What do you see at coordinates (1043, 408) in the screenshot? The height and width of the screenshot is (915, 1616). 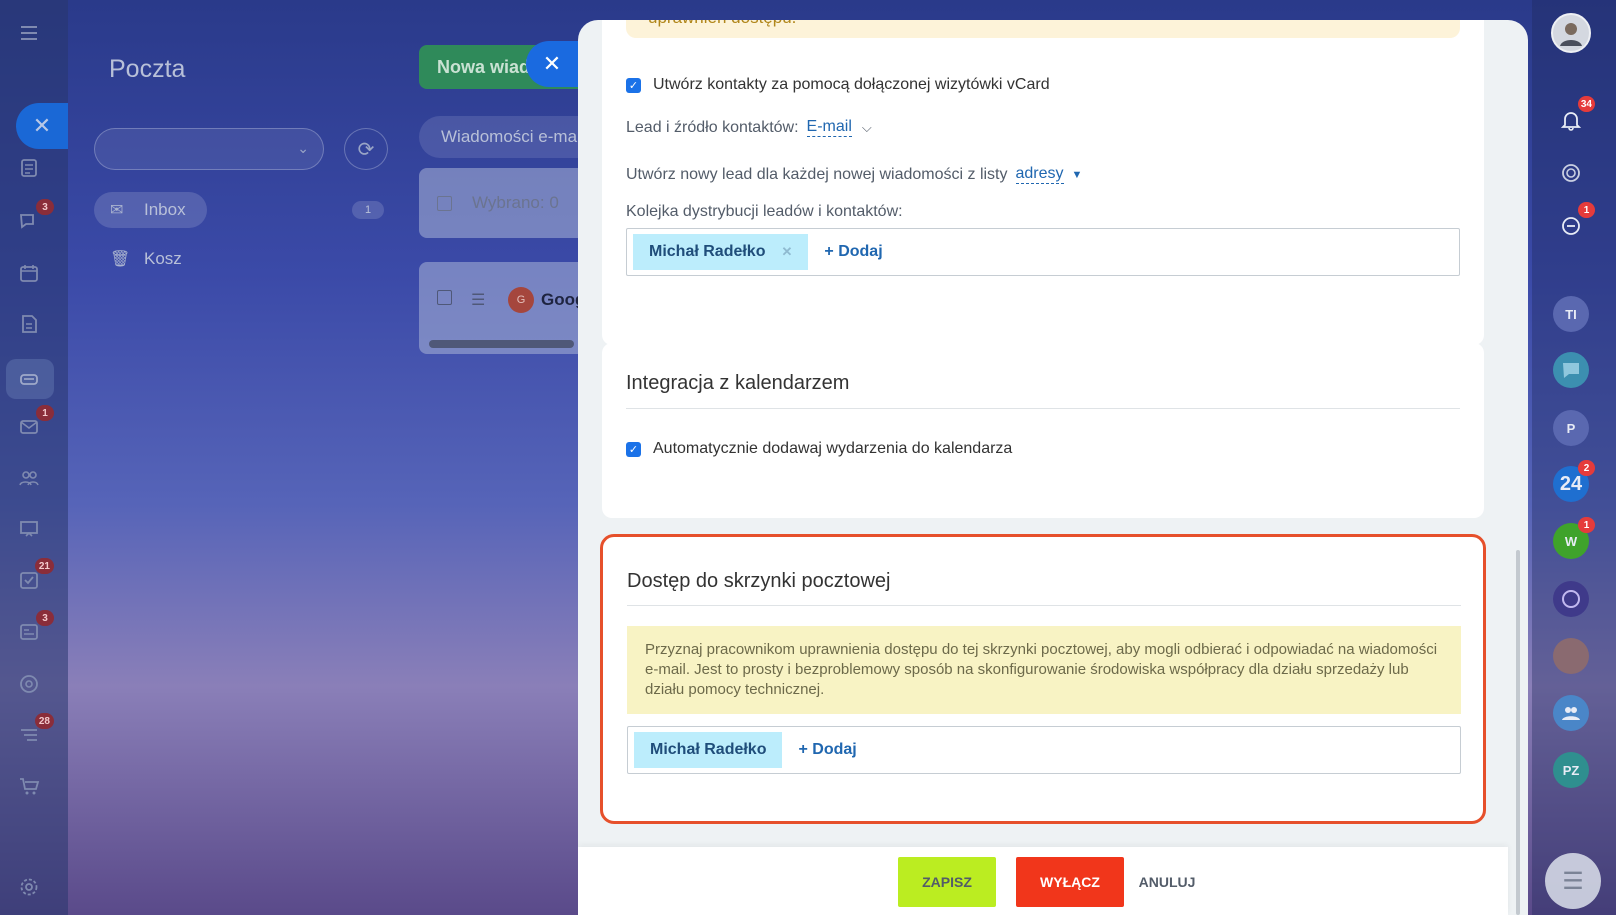 I see `divider` at bounding box center [1043, 408].